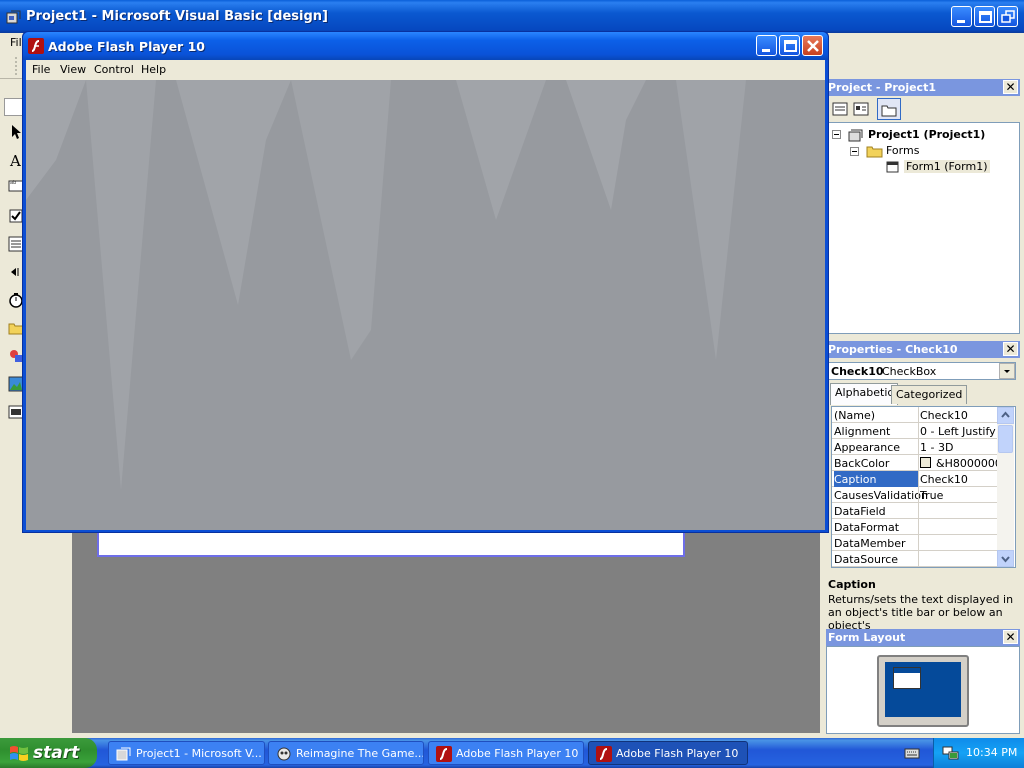 The image size is (1024, 768). Describe the element at coordinates (284, 754) in the screenshot. I see `game-app-icon` at that location.